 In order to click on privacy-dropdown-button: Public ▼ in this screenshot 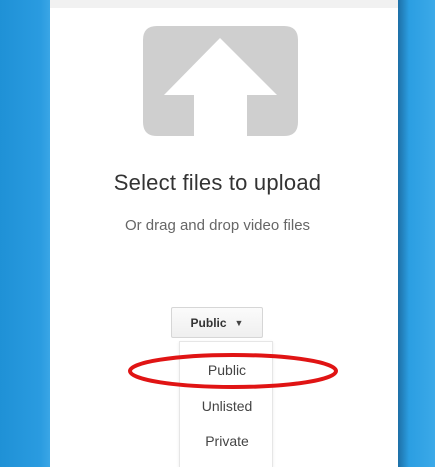, I will do `click(217, 322)`.